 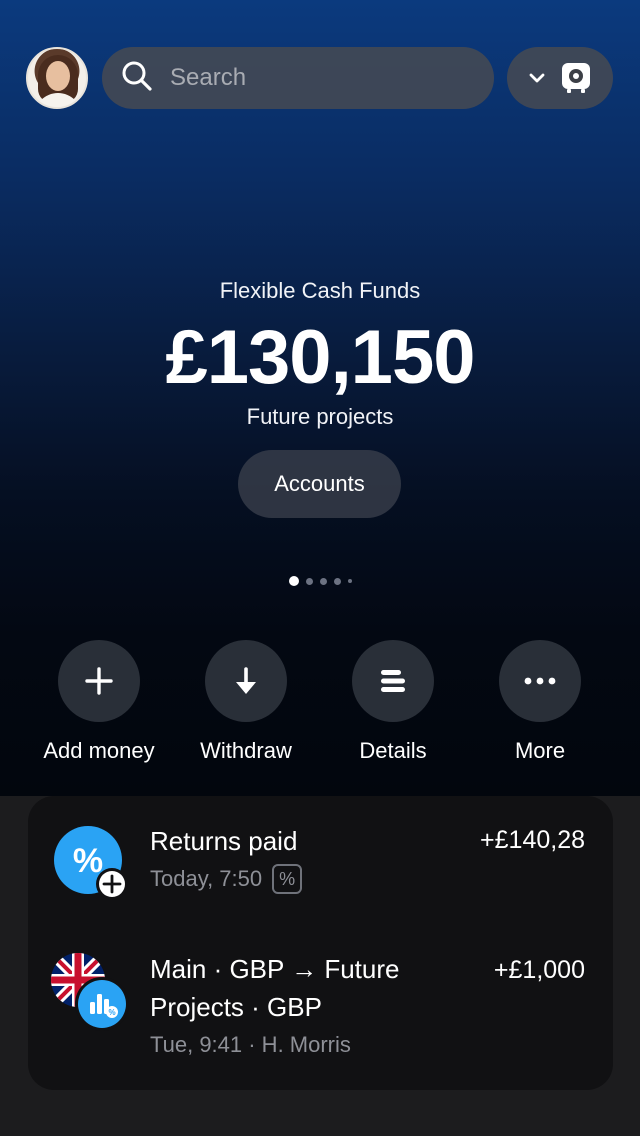 I want to click on more-label: More, so click(x=540, y=750).